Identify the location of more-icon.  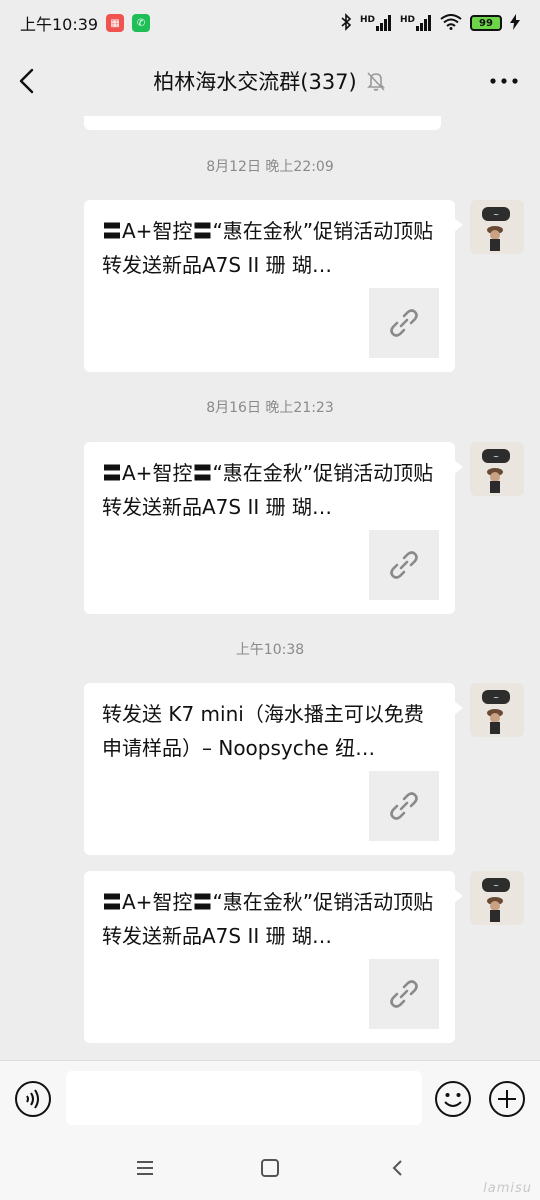
(504, 81).